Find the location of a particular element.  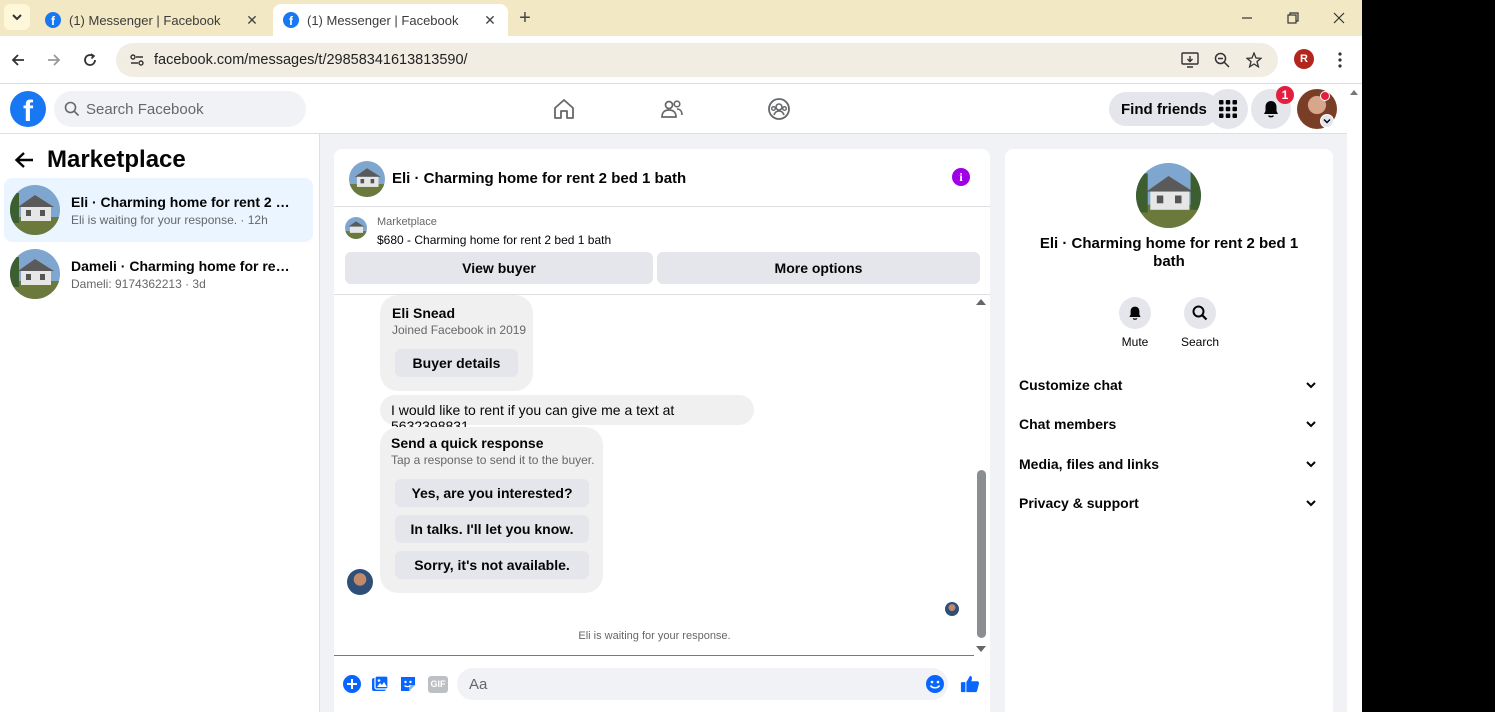

like-thumbs-up-icon is located at coordinates (970, 684).